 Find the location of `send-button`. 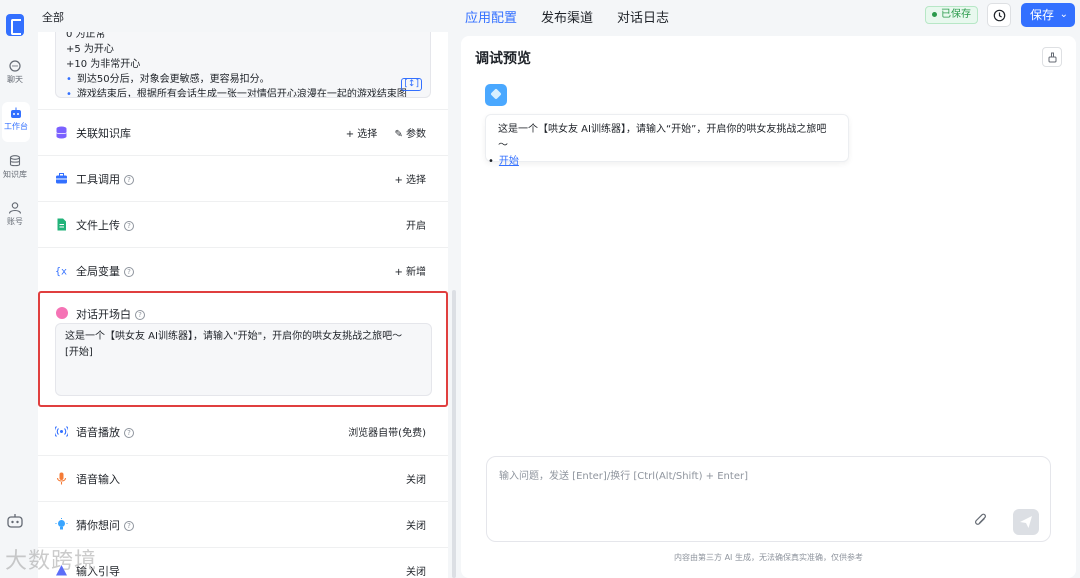

send-button is located at coordinates (1026, 522).